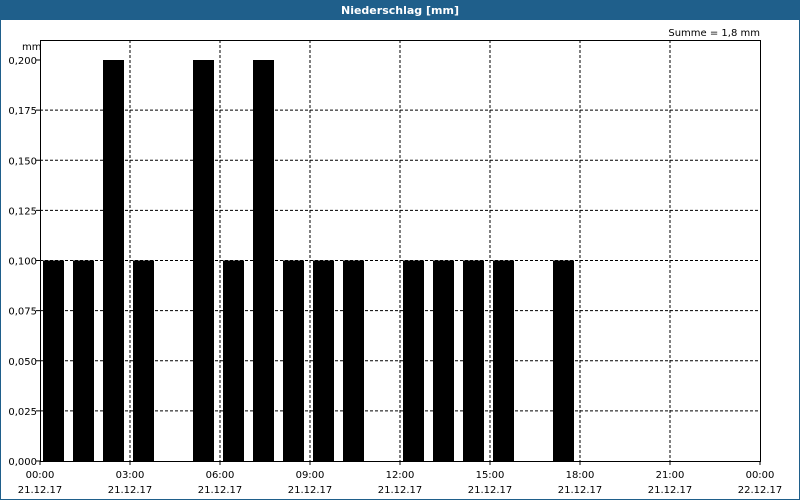  Describe the element at coordinates (22, 61) in the screenshot. I see `y-tick-label: 0,200` at that location.